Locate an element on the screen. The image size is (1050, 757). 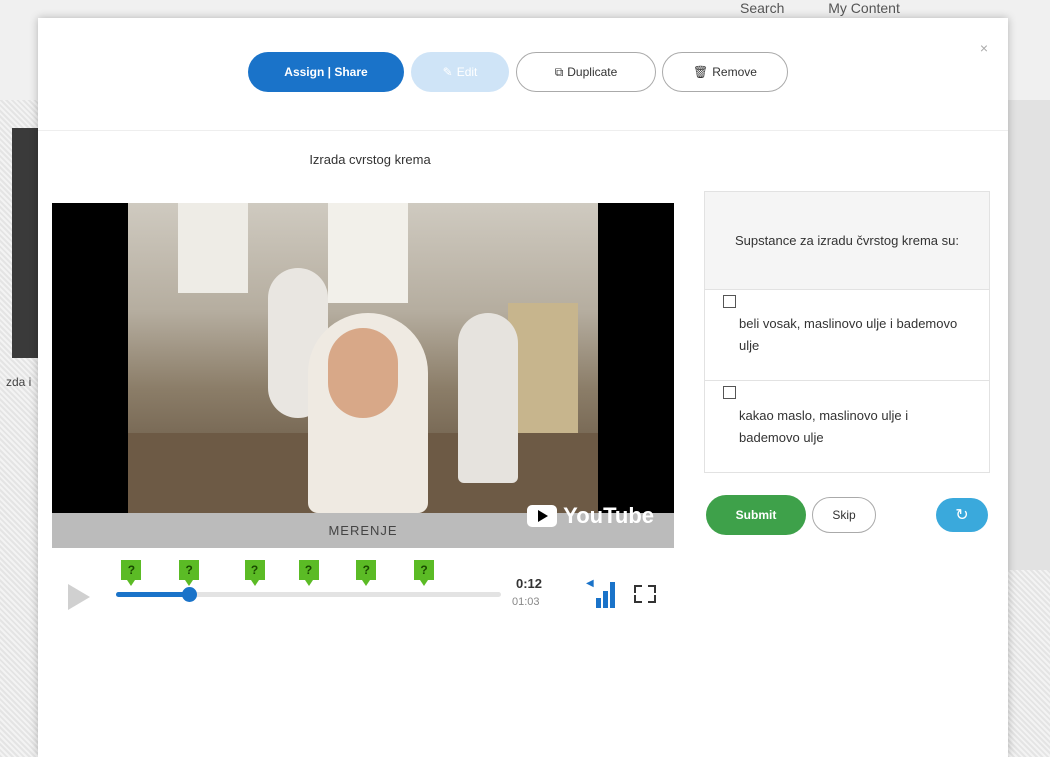
retry-icon: ↻ is located at coordinates (962, 515).